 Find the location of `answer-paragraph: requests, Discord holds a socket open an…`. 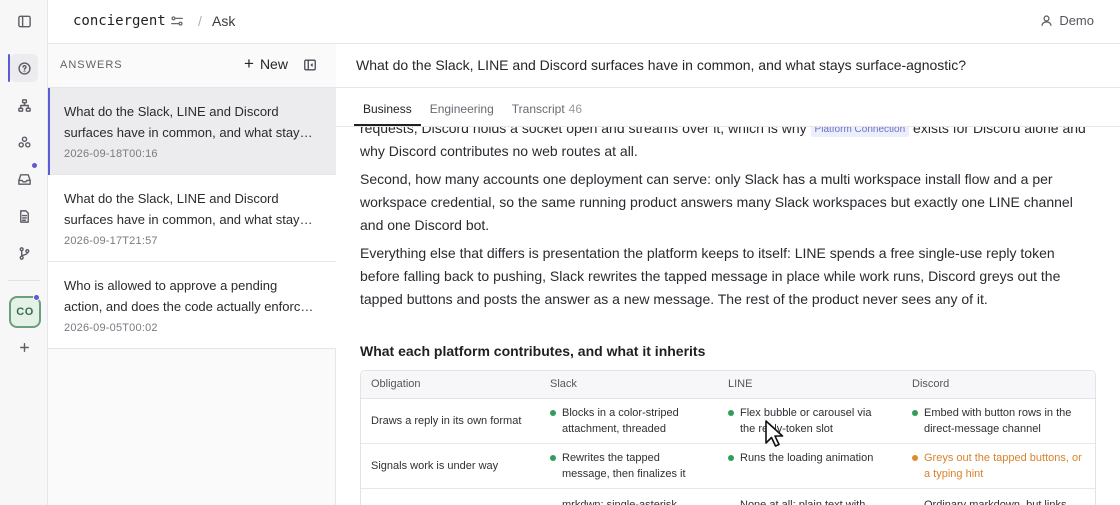

answer-paragraph: requests, Discord holds a socket open an… is located at coordinates (728, 145).